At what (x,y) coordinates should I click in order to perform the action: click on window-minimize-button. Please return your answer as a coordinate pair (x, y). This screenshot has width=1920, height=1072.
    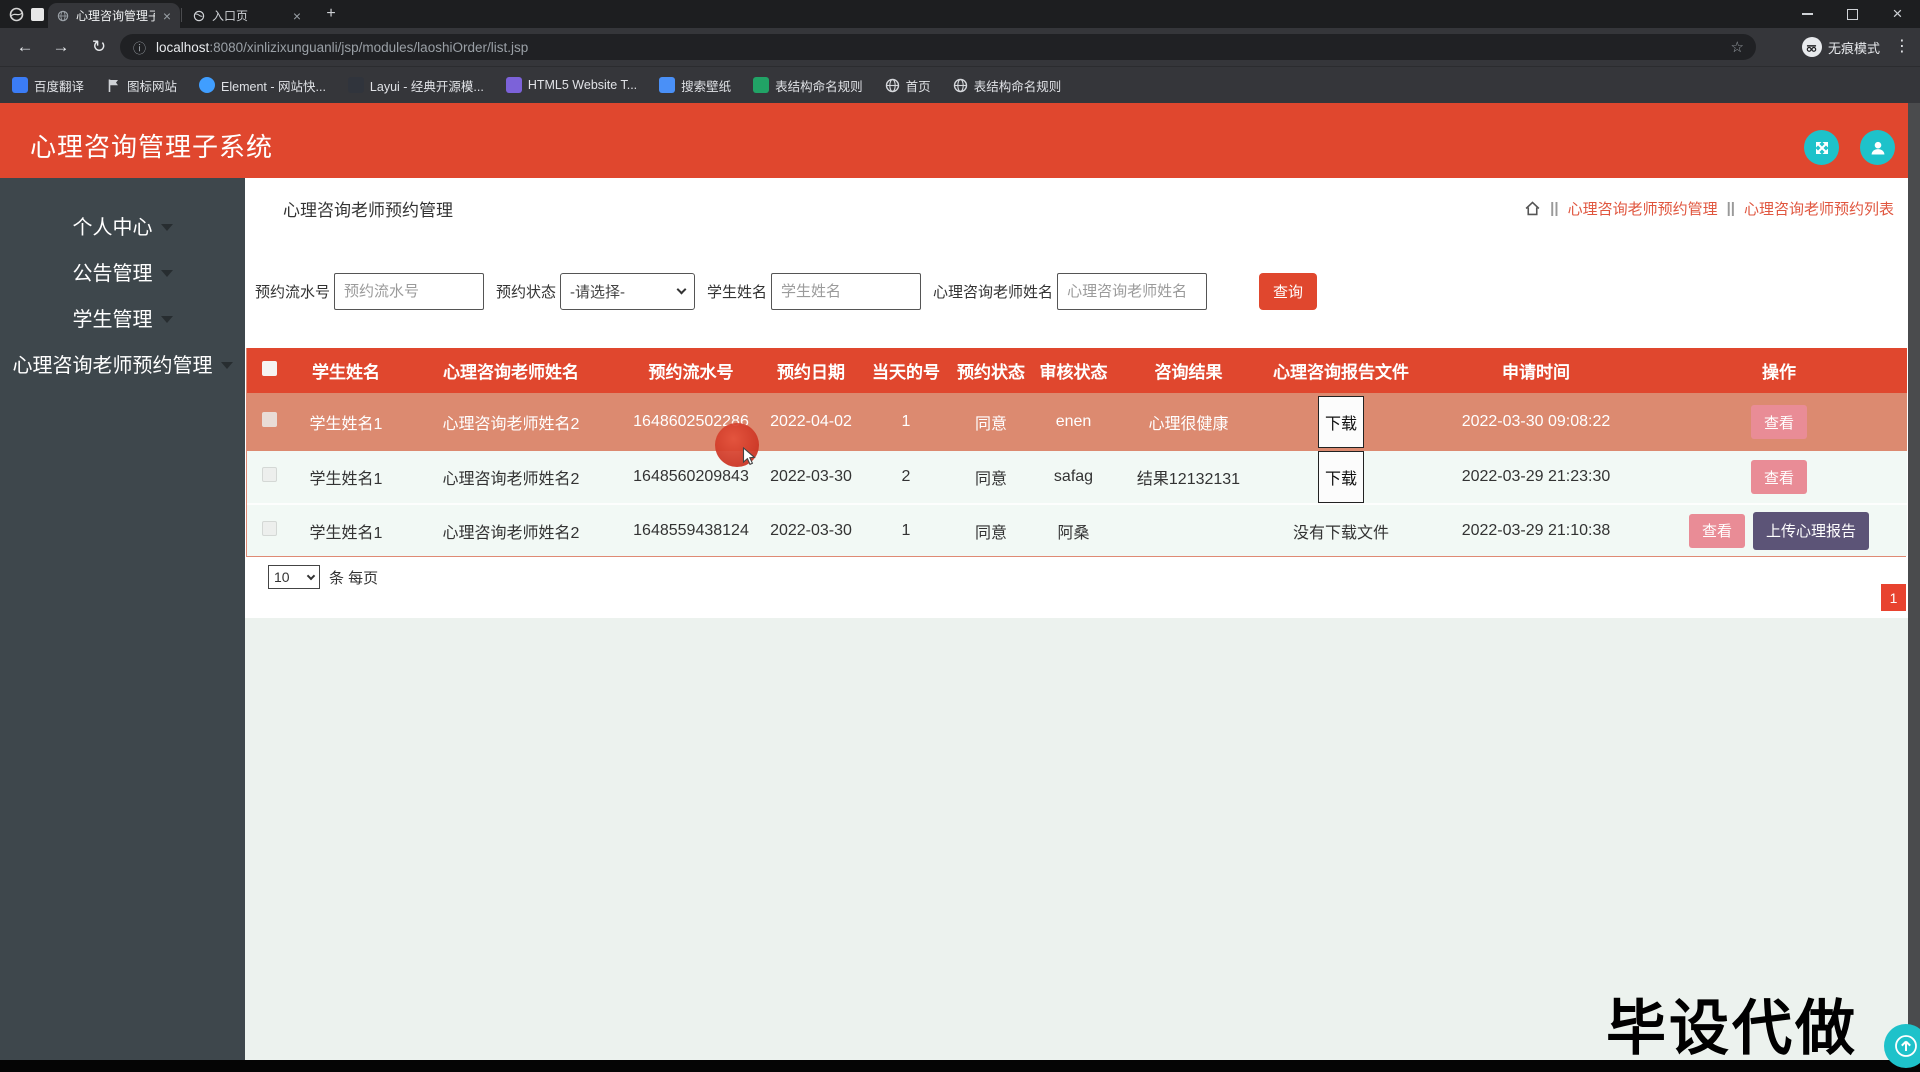
    Looking at the image, I should click on (1807, 14).